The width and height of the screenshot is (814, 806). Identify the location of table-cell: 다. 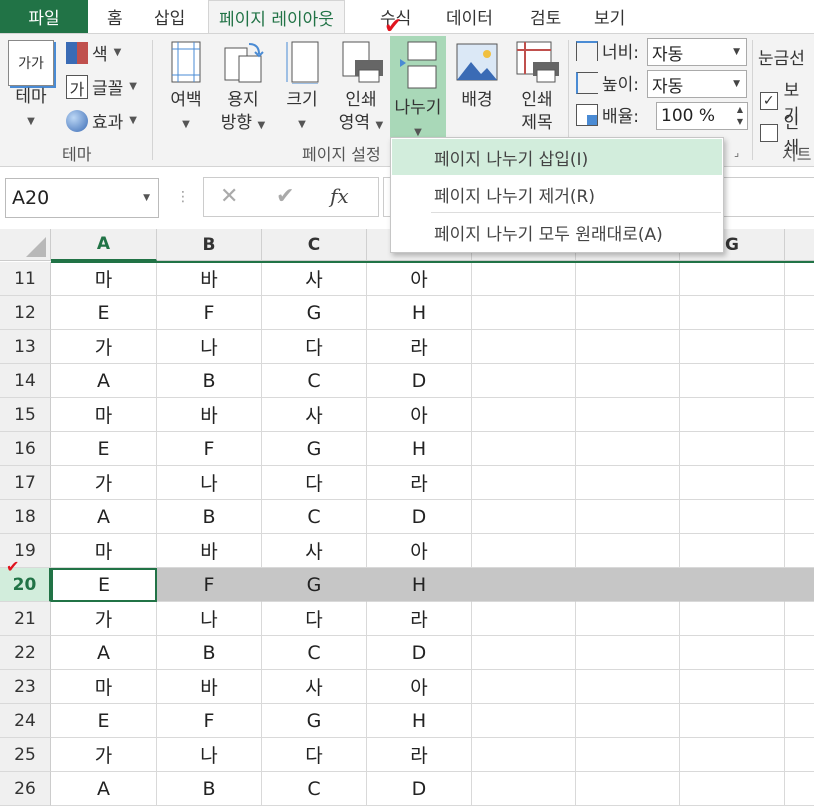
(314, 483).